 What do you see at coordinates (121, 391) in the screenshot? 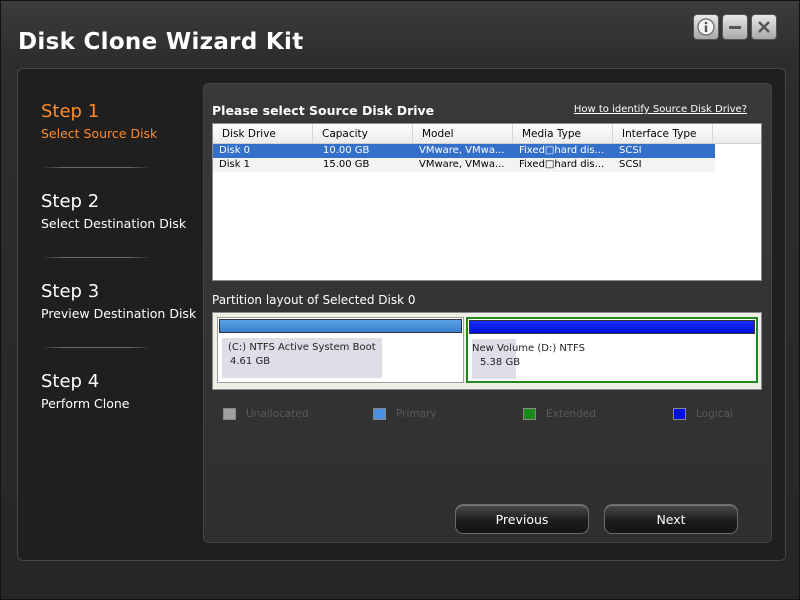
I see `step-4: Step 4 Perform Clone` at bounding box center [121, 391].